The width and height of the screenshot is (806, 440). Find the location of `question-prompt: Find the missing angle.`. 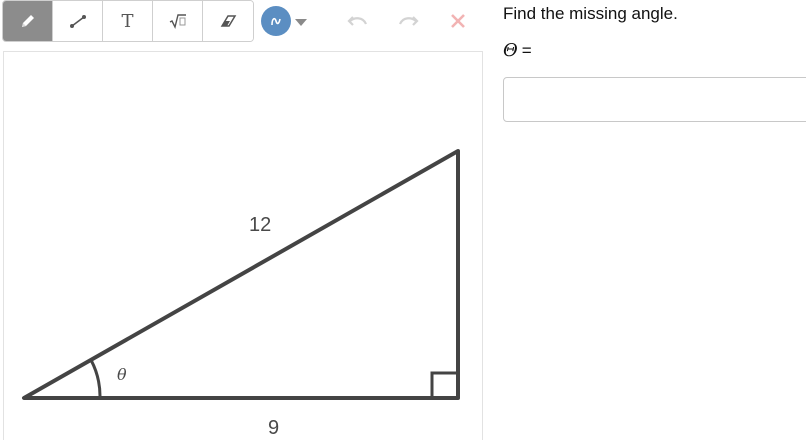

question-prompt: Find the missing angle. is located at coordinates (590, 13).